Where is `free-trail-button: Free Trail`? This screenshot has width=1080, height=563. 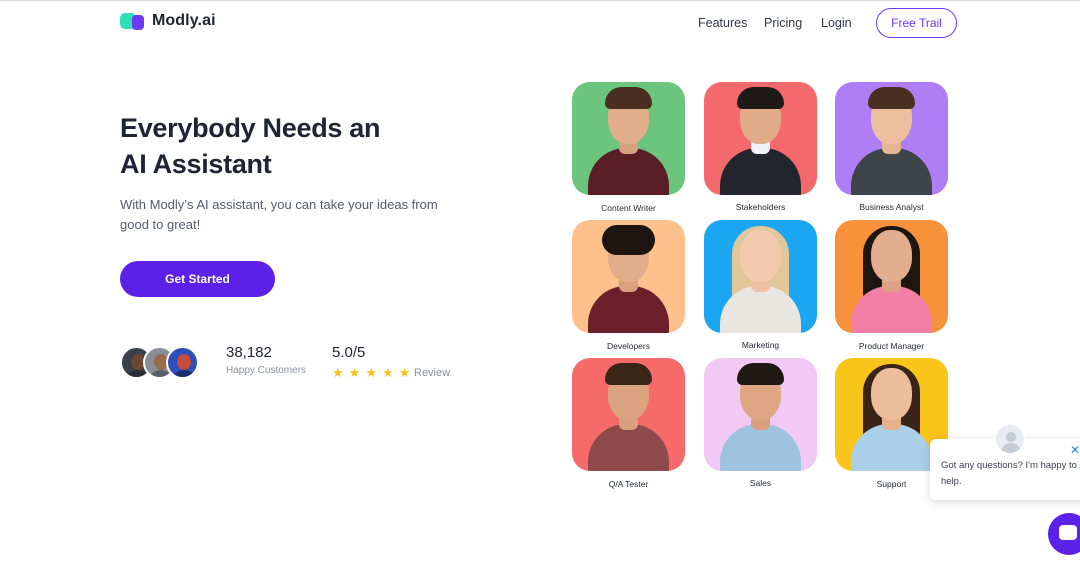
free-trail-button: Free Trail is located at coordinates (916, 23).